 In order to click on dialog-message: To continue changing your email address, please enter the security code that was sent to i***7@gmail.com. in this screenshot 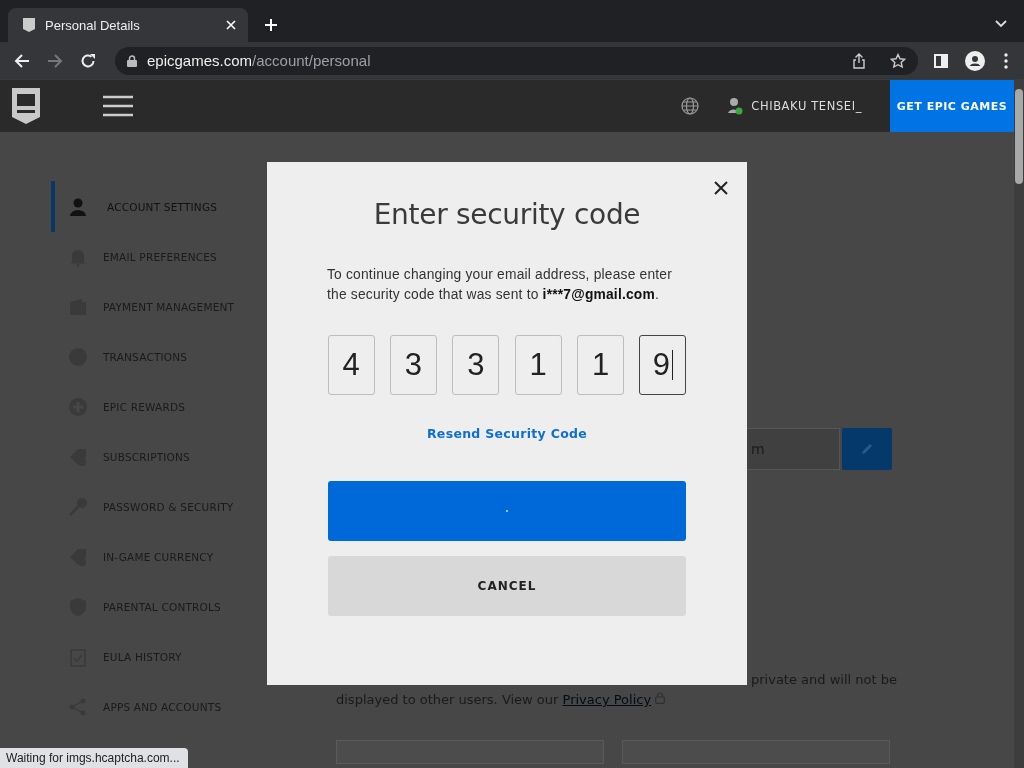, I will do `click(500, 285)`.